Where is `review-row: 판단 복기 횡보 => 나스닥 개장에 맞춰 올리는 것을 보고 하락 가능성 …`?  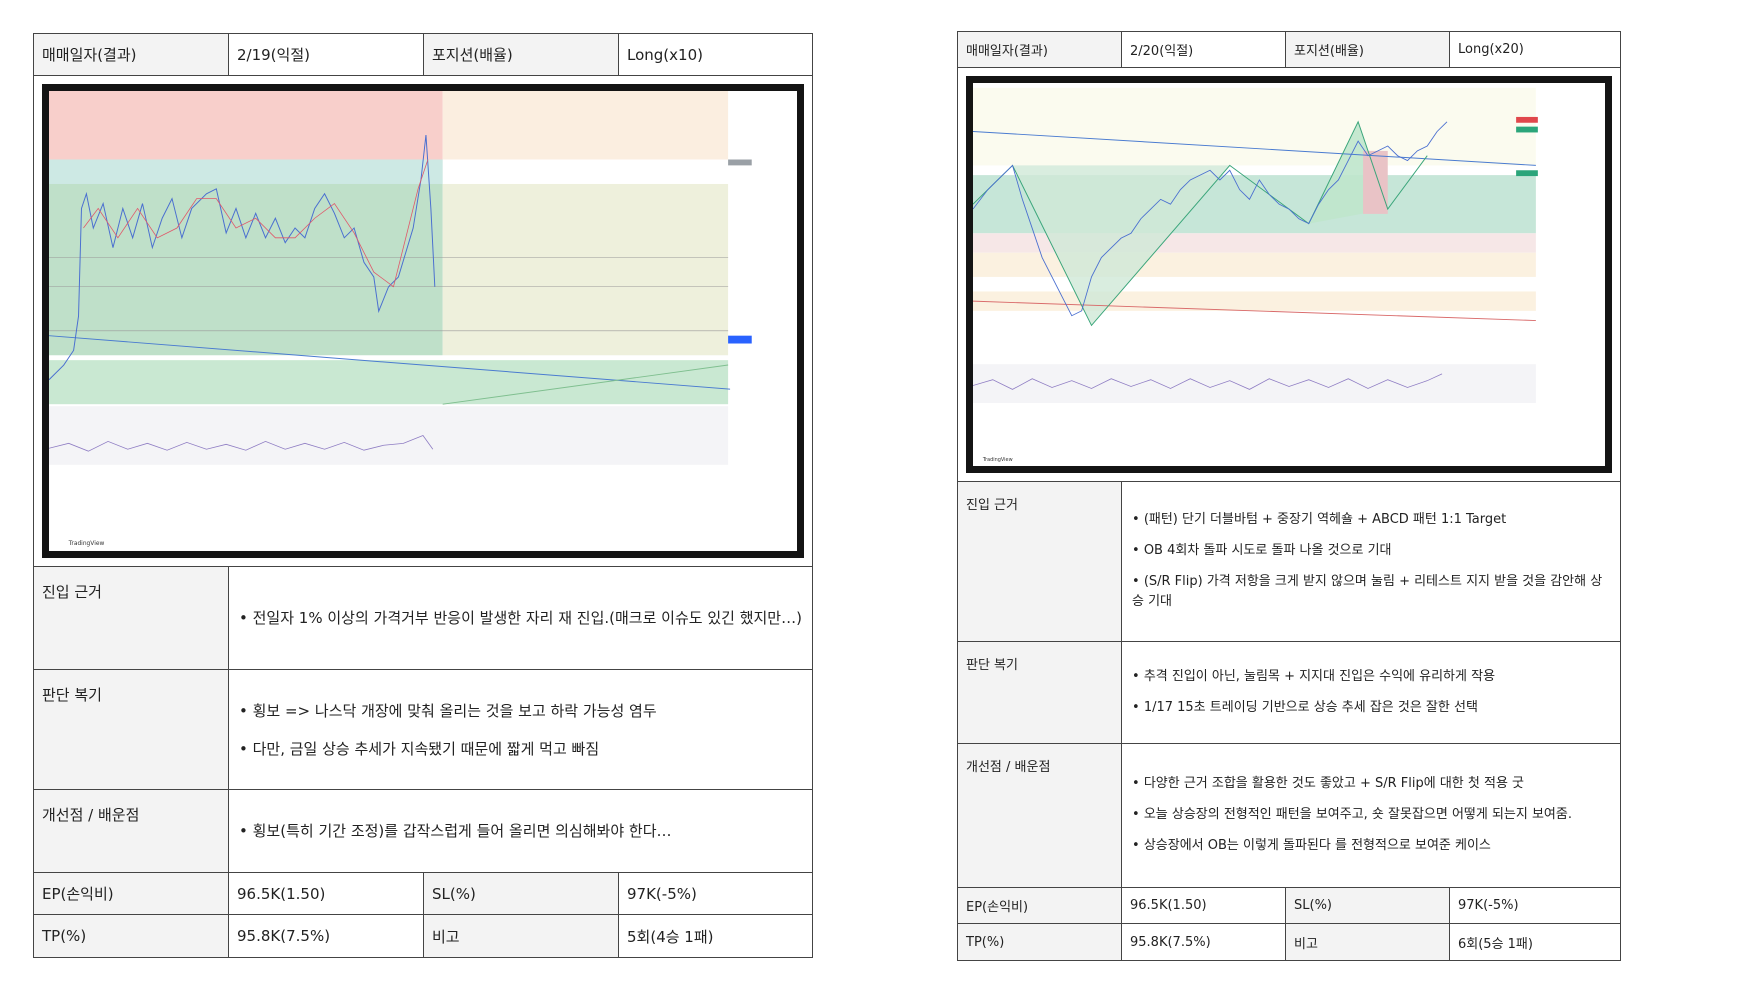 review-row: 판단 복기 횡보 => 나스닥 개장에 맞춰 올리는 것을 보고 하락 가능성 … is located at coordinates (423, 730).